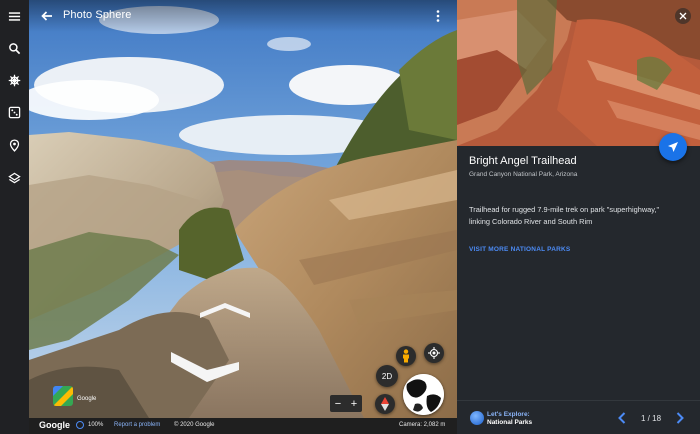  I want to click on my-location-icon, so click(434, 353).